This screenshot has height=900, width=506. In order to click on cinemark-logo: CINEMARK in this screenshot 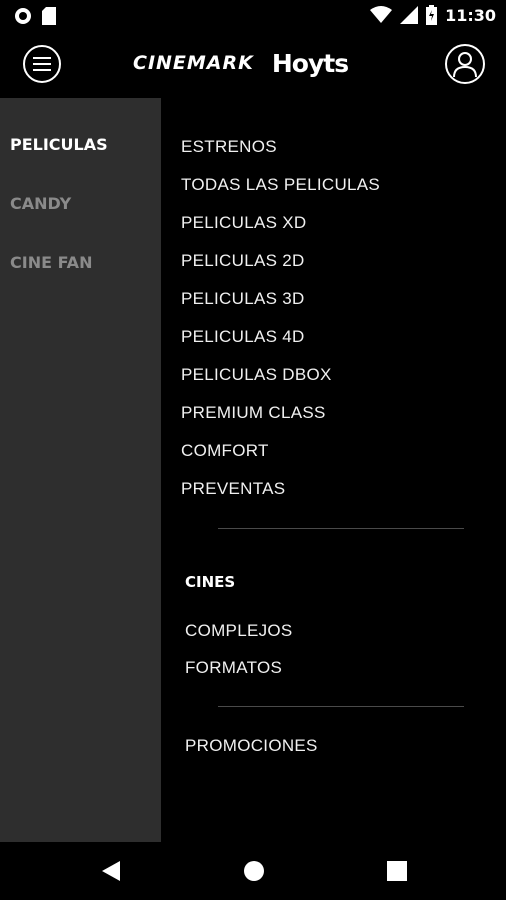, I will do `click(193, 63)`.